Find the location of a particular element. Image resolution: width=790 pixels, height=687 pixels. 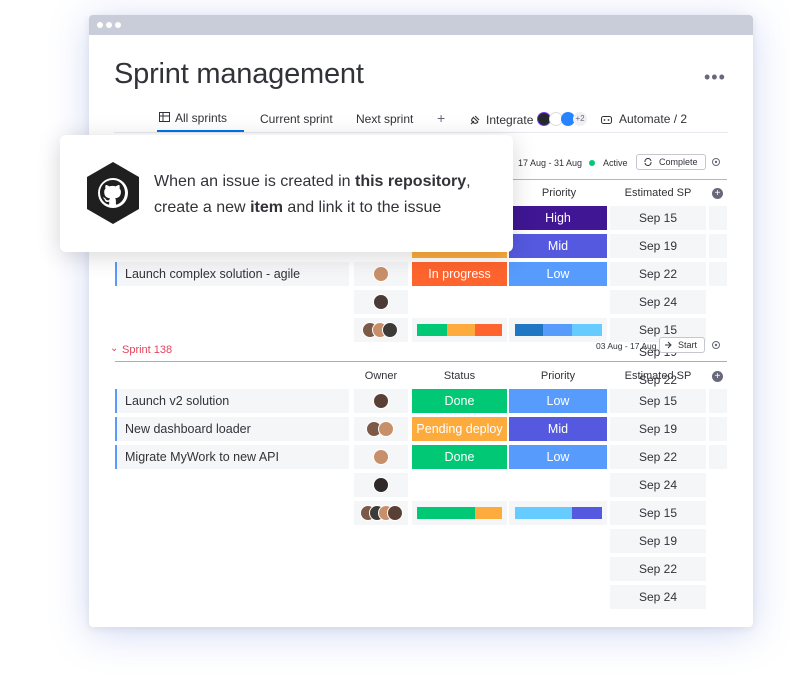

status-summary is located at coordinates (459, 513).